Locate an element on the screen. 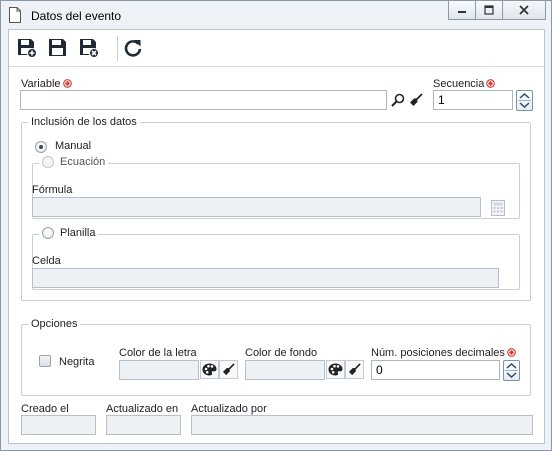  secuencia-spinner is located at coordinates (524, 100).